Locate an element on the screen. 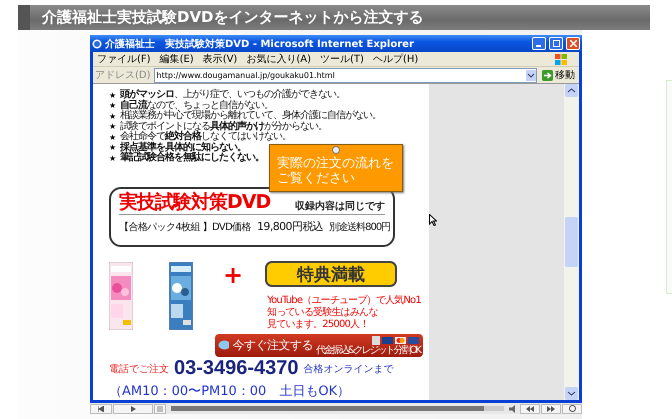 The image size is (672, 419). phone-number: 03-3496-4370 is located at coordinates (236, 368).